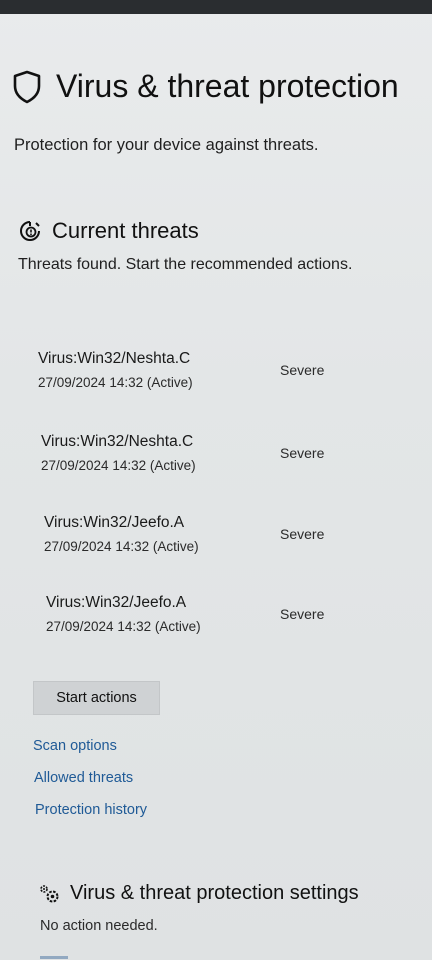 The width and height of the screenshot is (432, 960). I want to click on current-threats-header: Current threats, so click(108, 231).